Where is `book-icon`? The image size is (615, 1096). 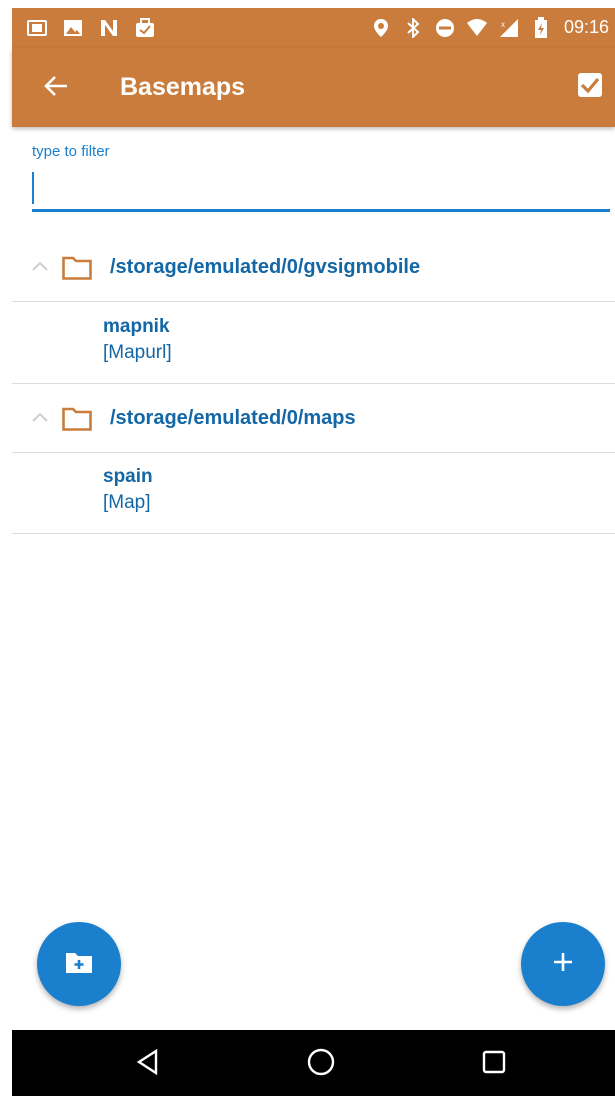 book-icon is located at coordinates (37, 28).